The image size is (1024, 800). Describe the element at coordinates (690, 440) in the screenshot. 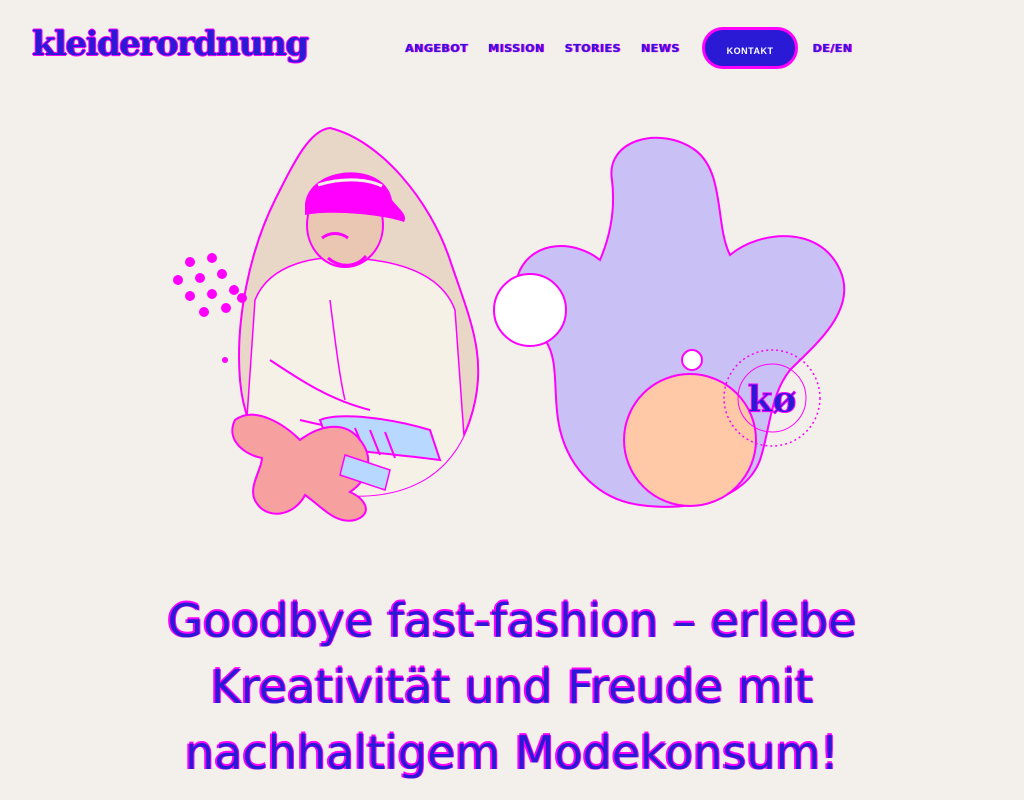

I see `peach-circle` at that location.